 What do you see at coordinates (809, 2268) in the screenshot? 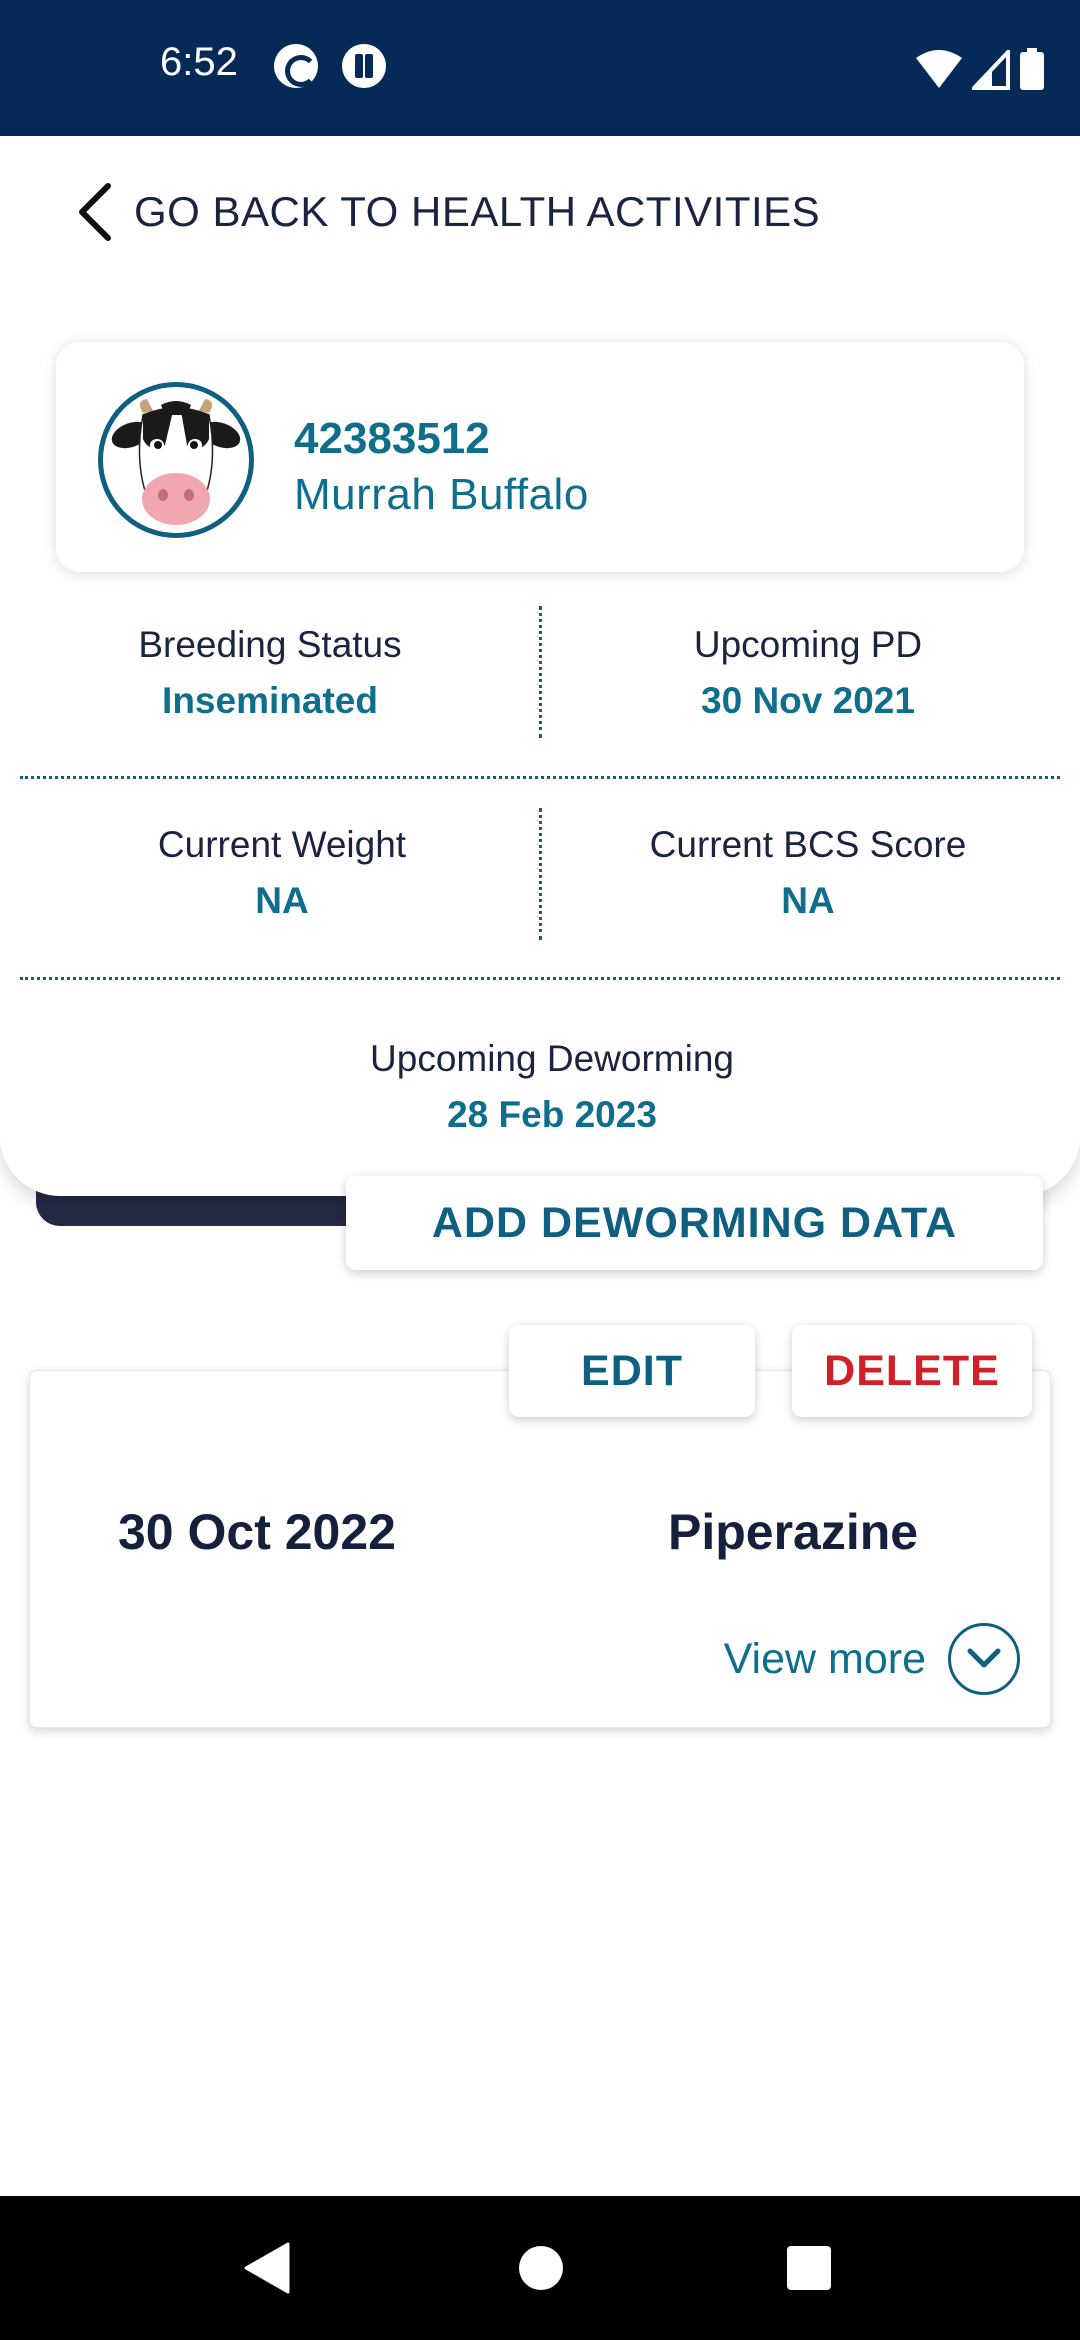
I see `recents-nav-icon` at bounding box center [809, 2268].